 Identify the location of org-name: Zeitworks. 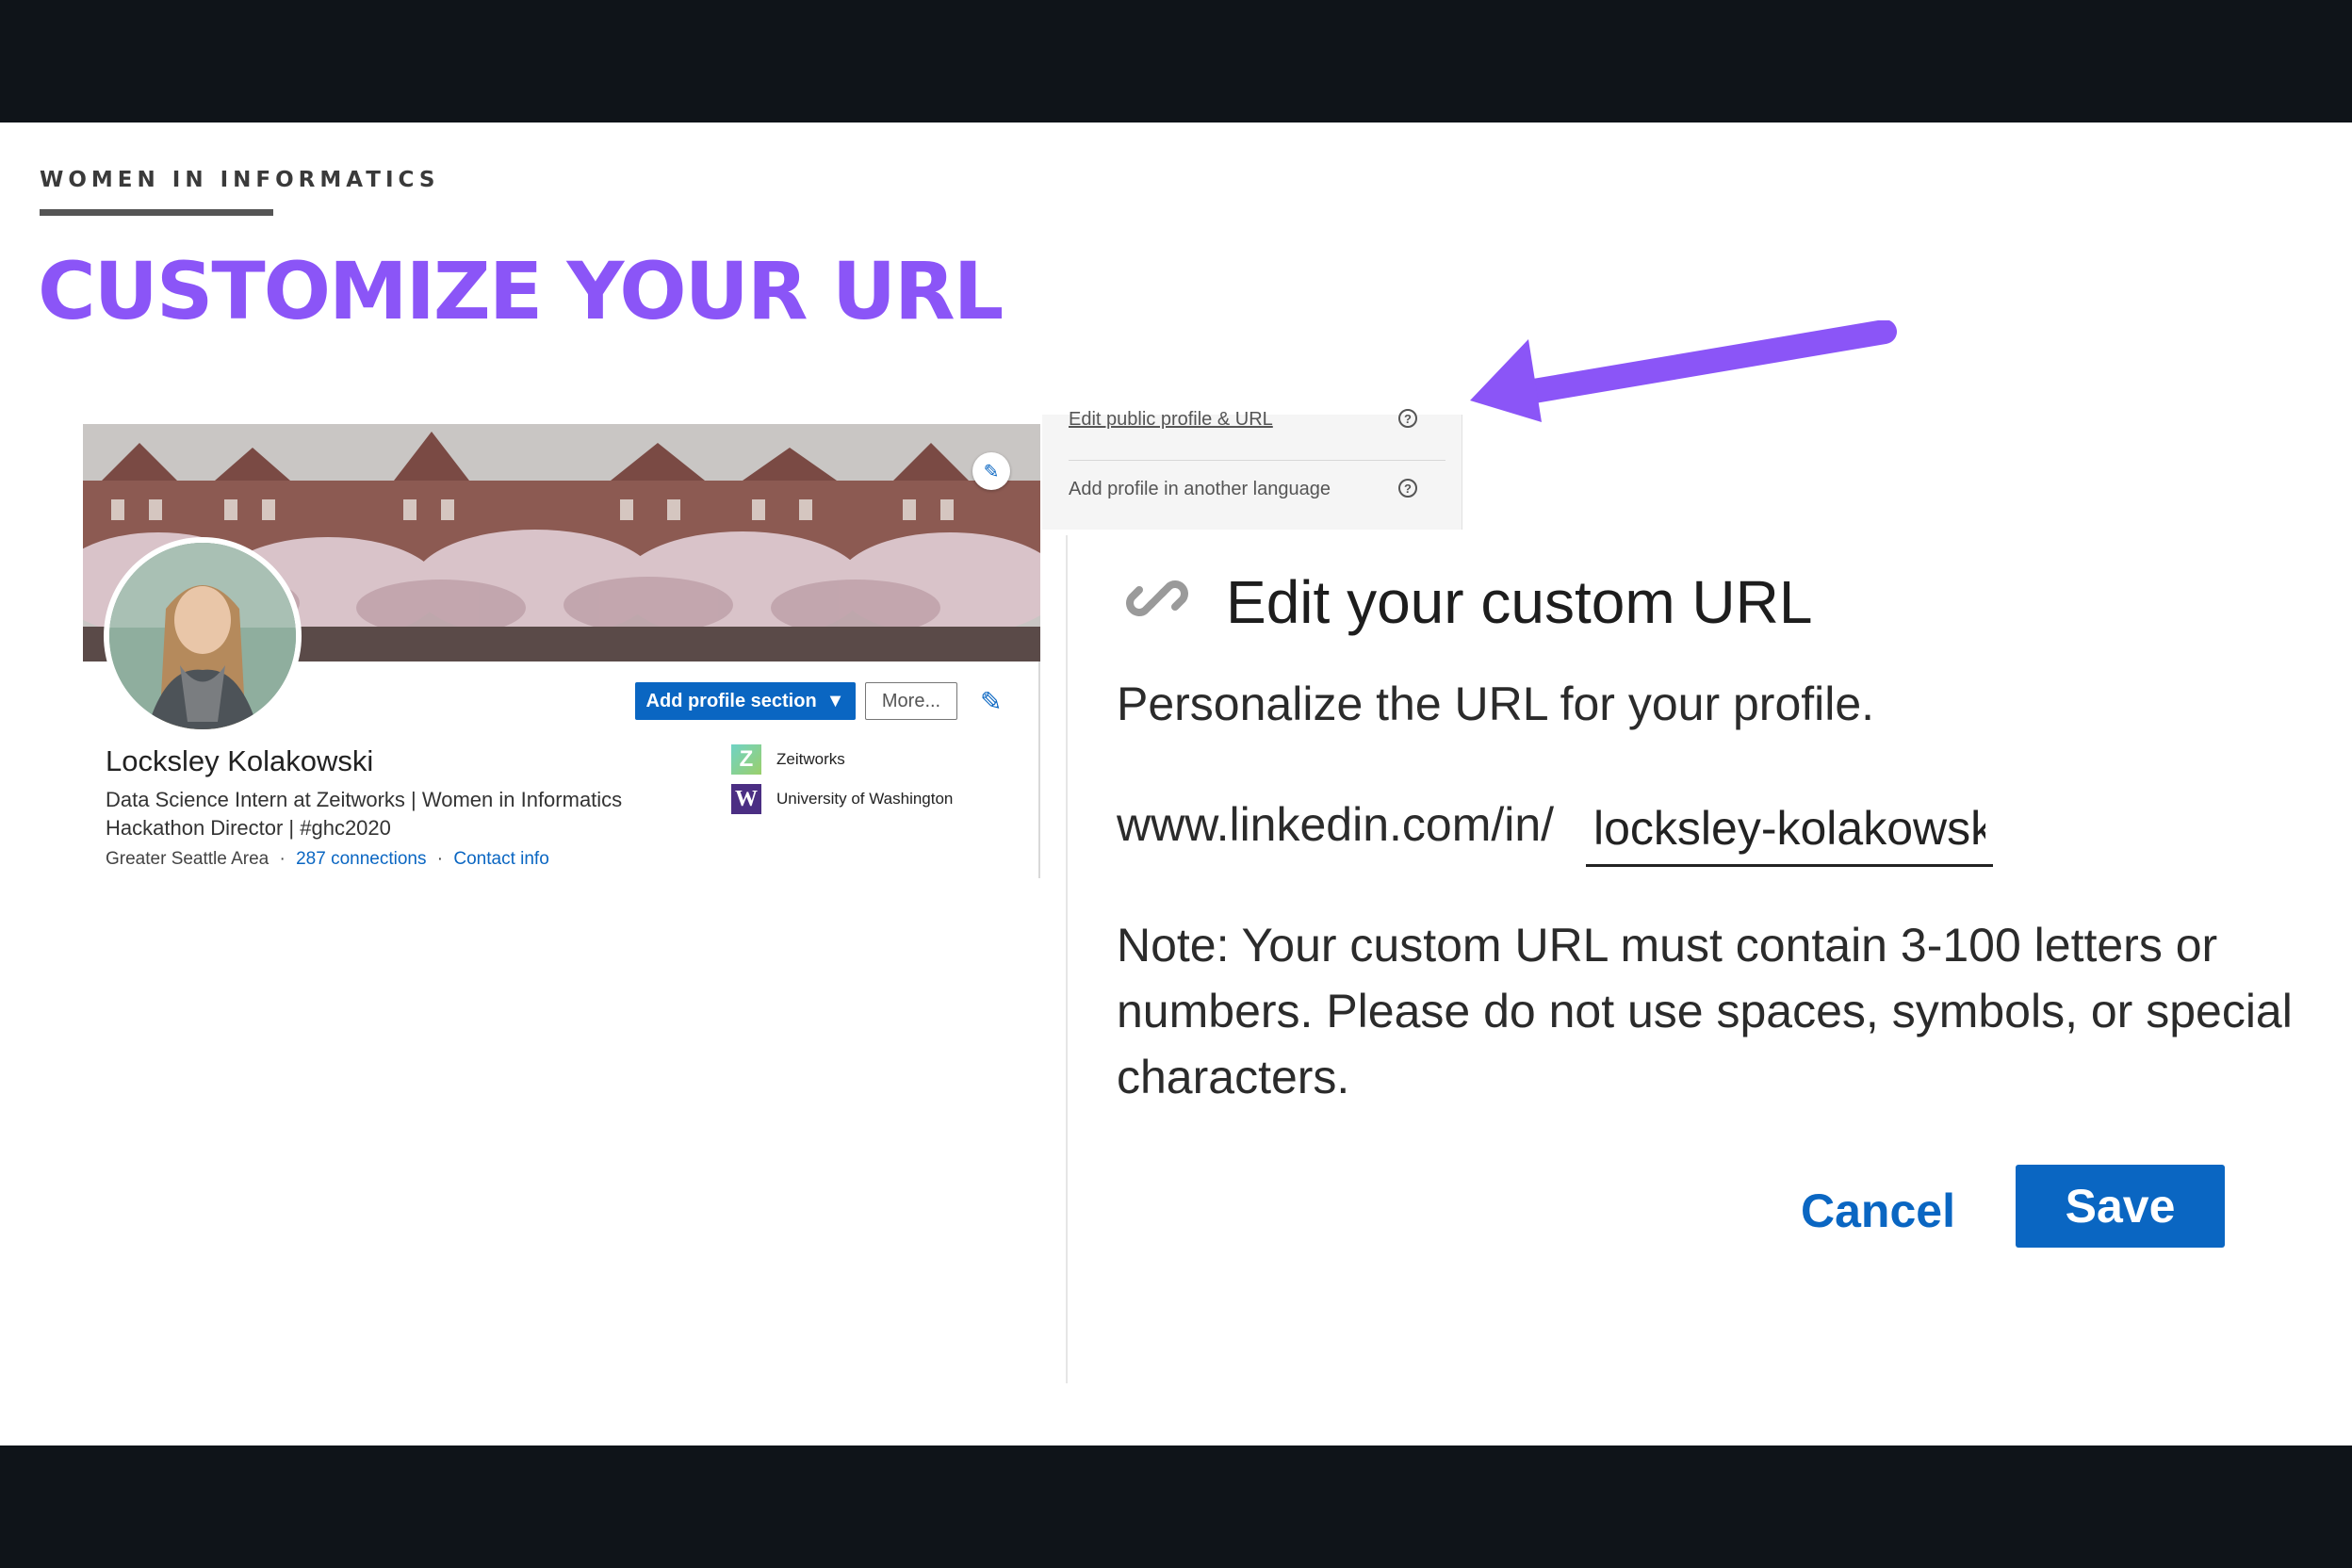
(811, 759).